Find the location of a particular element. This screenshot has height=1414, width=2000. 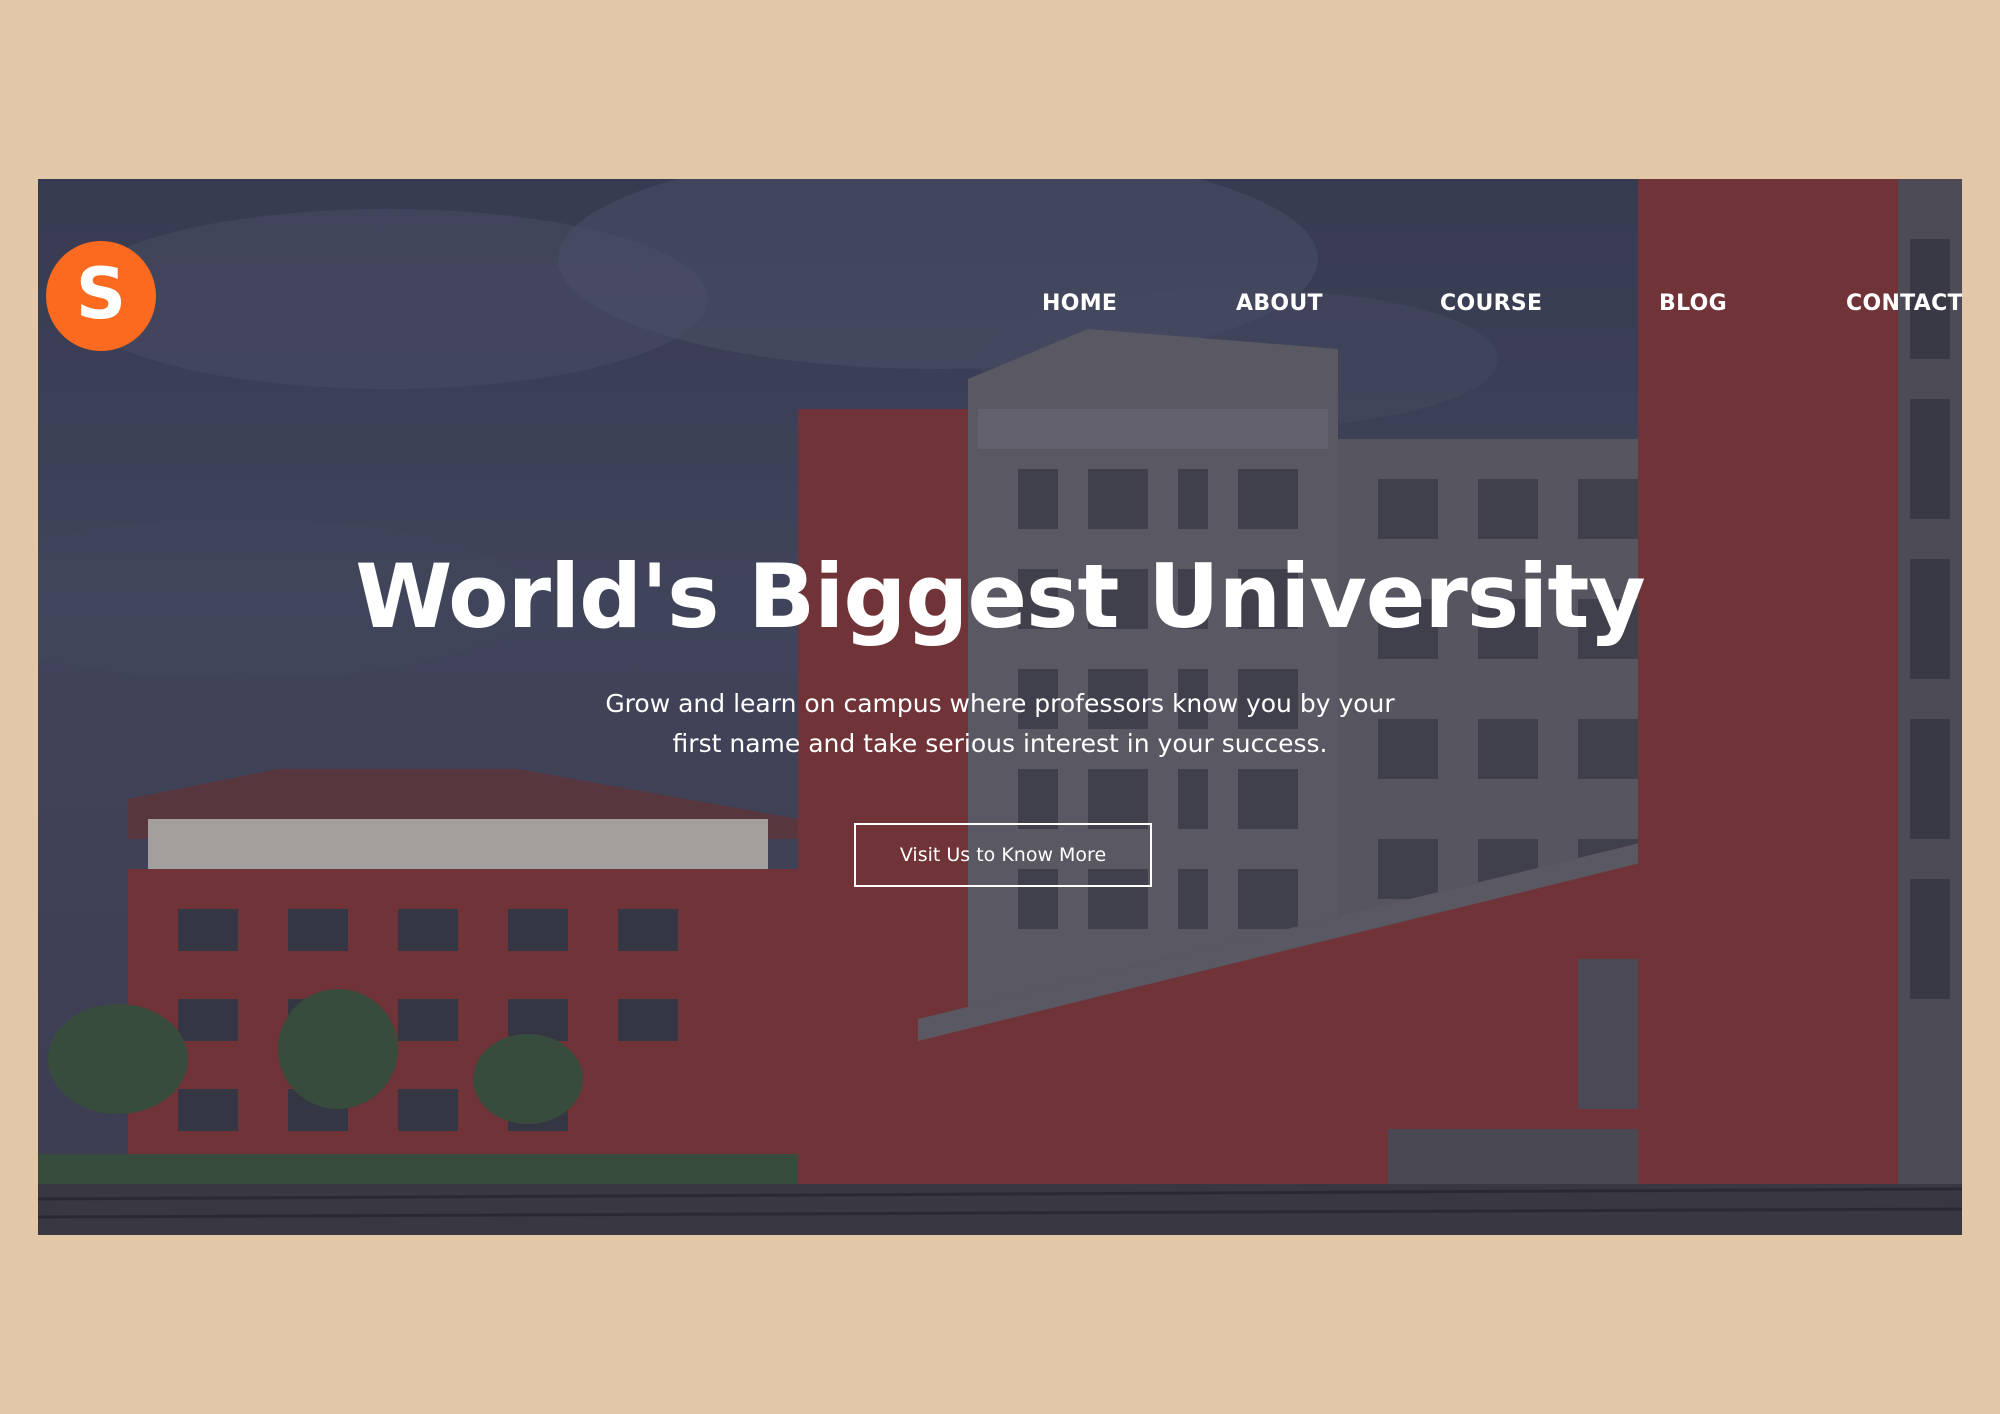

visit-us-button: Visit Us to Know More is located at coordinates (1003, 855).